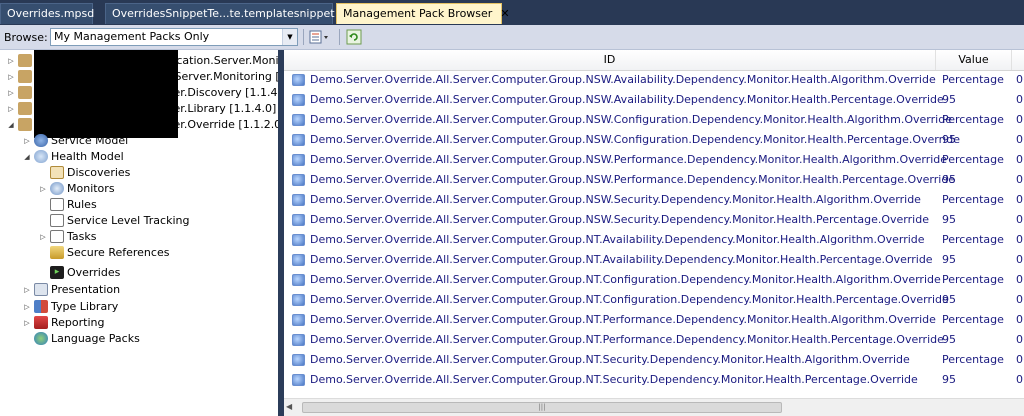  Describe the element at coordinates (82, 204) in the screenshot. I see `tree-item-label: Rules` at that location.